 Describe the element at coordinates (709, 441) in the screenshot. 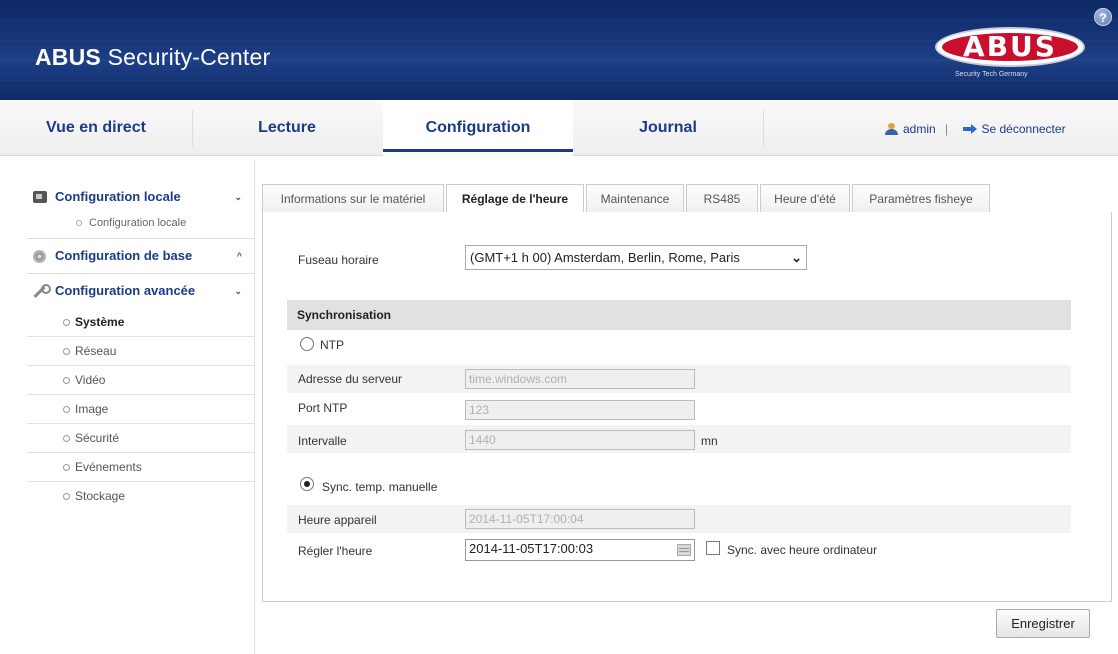

I see `interval-unit: mn` at that location.